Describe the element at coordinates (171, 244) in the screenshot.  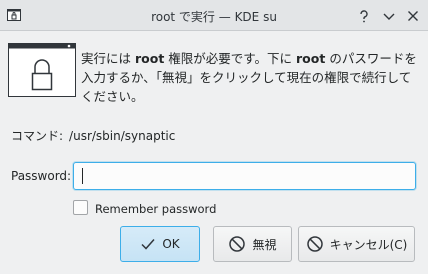
I see `ok-button-label: OK` at that location.